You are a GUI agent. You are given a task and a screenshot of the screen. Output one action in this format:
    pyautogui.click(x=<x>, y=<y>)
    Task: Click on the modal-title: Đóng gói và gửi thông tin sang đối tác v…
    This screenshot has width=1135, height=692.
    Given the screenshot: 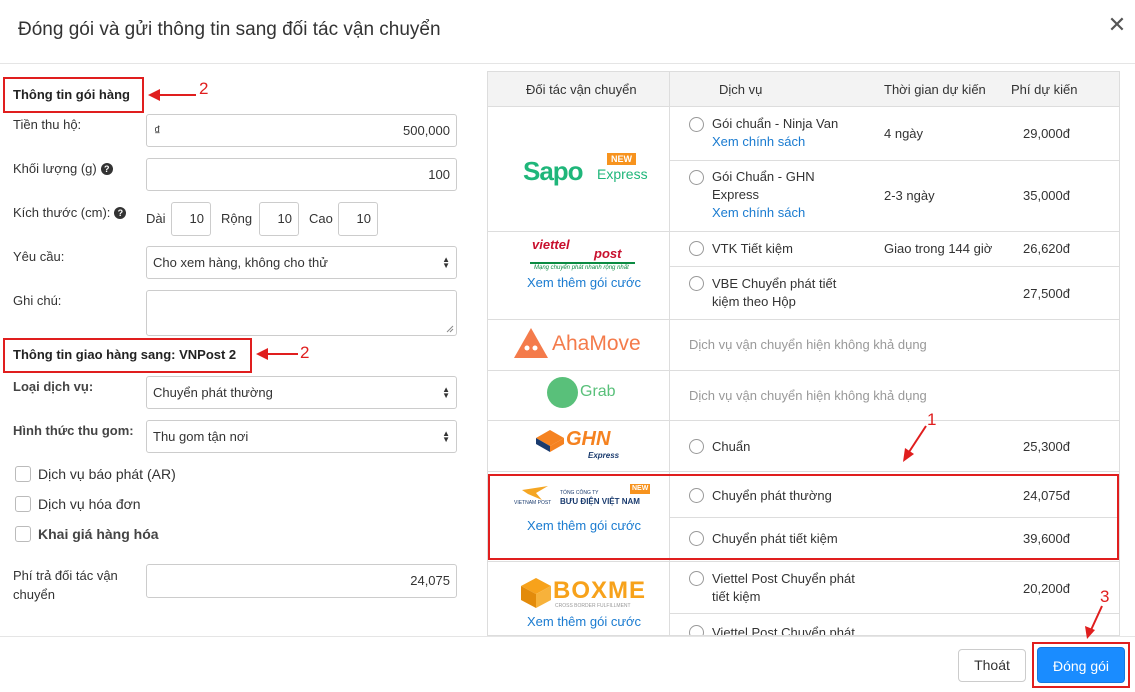 What is the action you would take?
    pyautogui.click(x=229, y=29)
    